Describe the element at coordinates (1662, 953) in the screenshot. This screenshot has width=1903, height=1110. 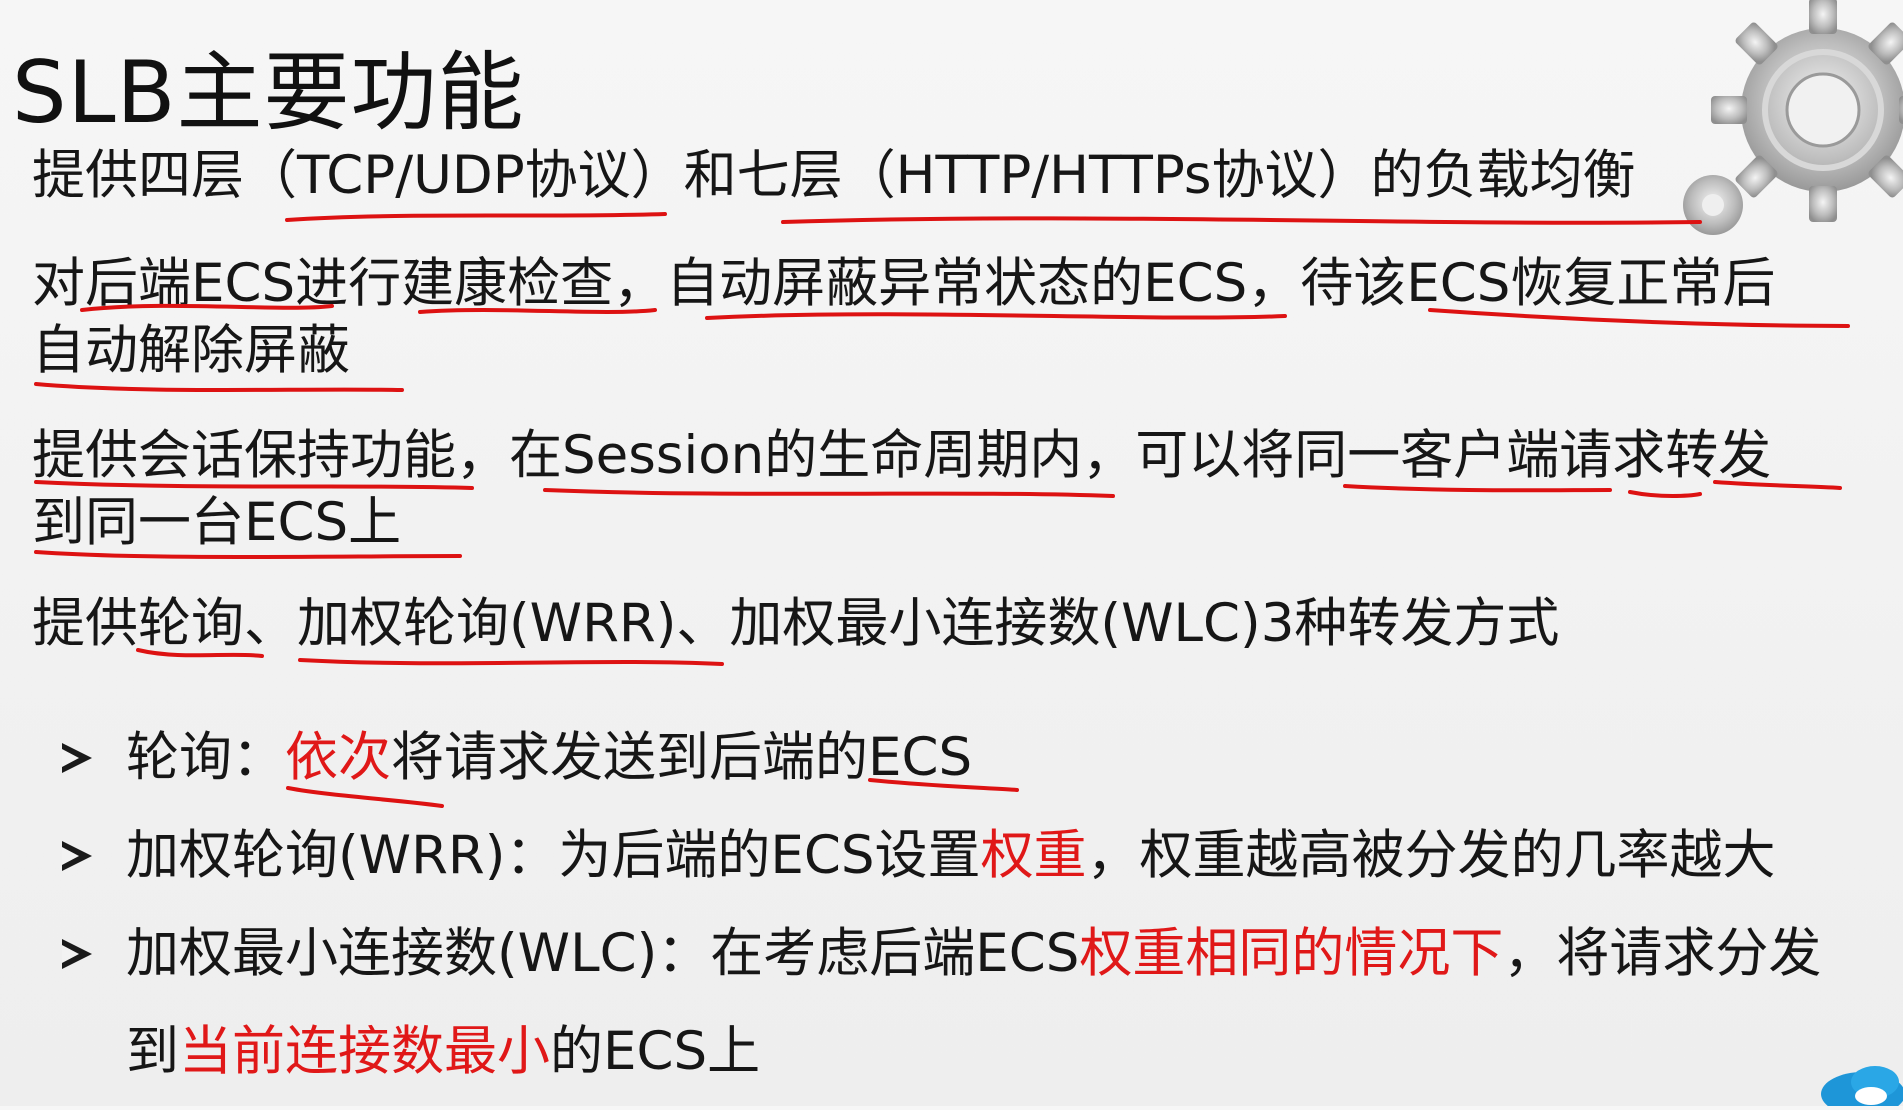
I see `method-wlc-post: ，将请求分发` at that location.